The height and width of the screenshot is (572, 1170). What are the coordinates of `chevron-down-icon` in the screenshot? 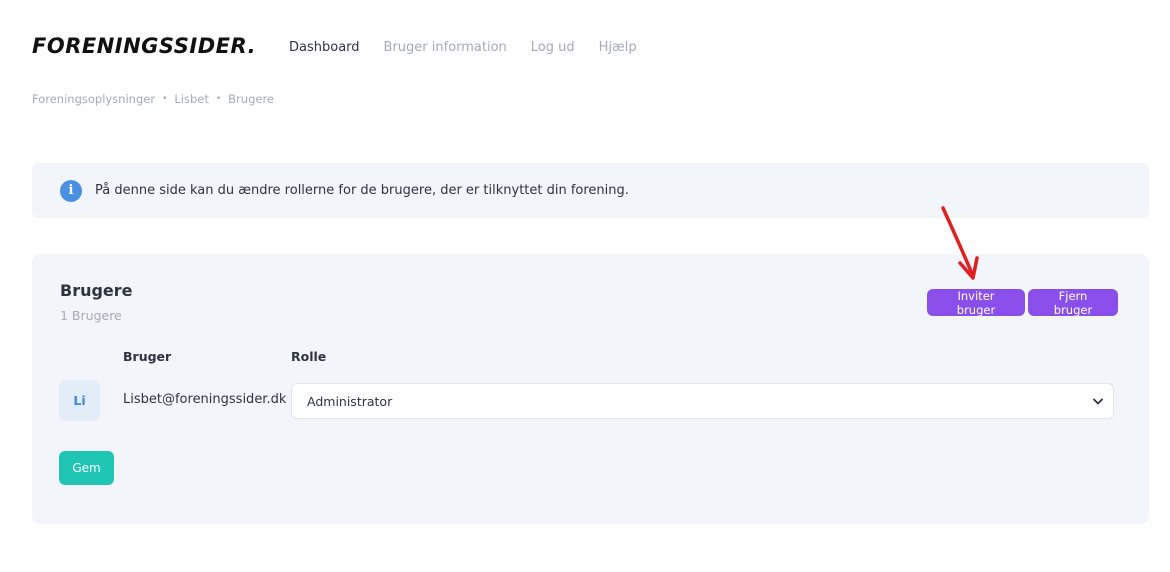 It's located at (1098, 401).